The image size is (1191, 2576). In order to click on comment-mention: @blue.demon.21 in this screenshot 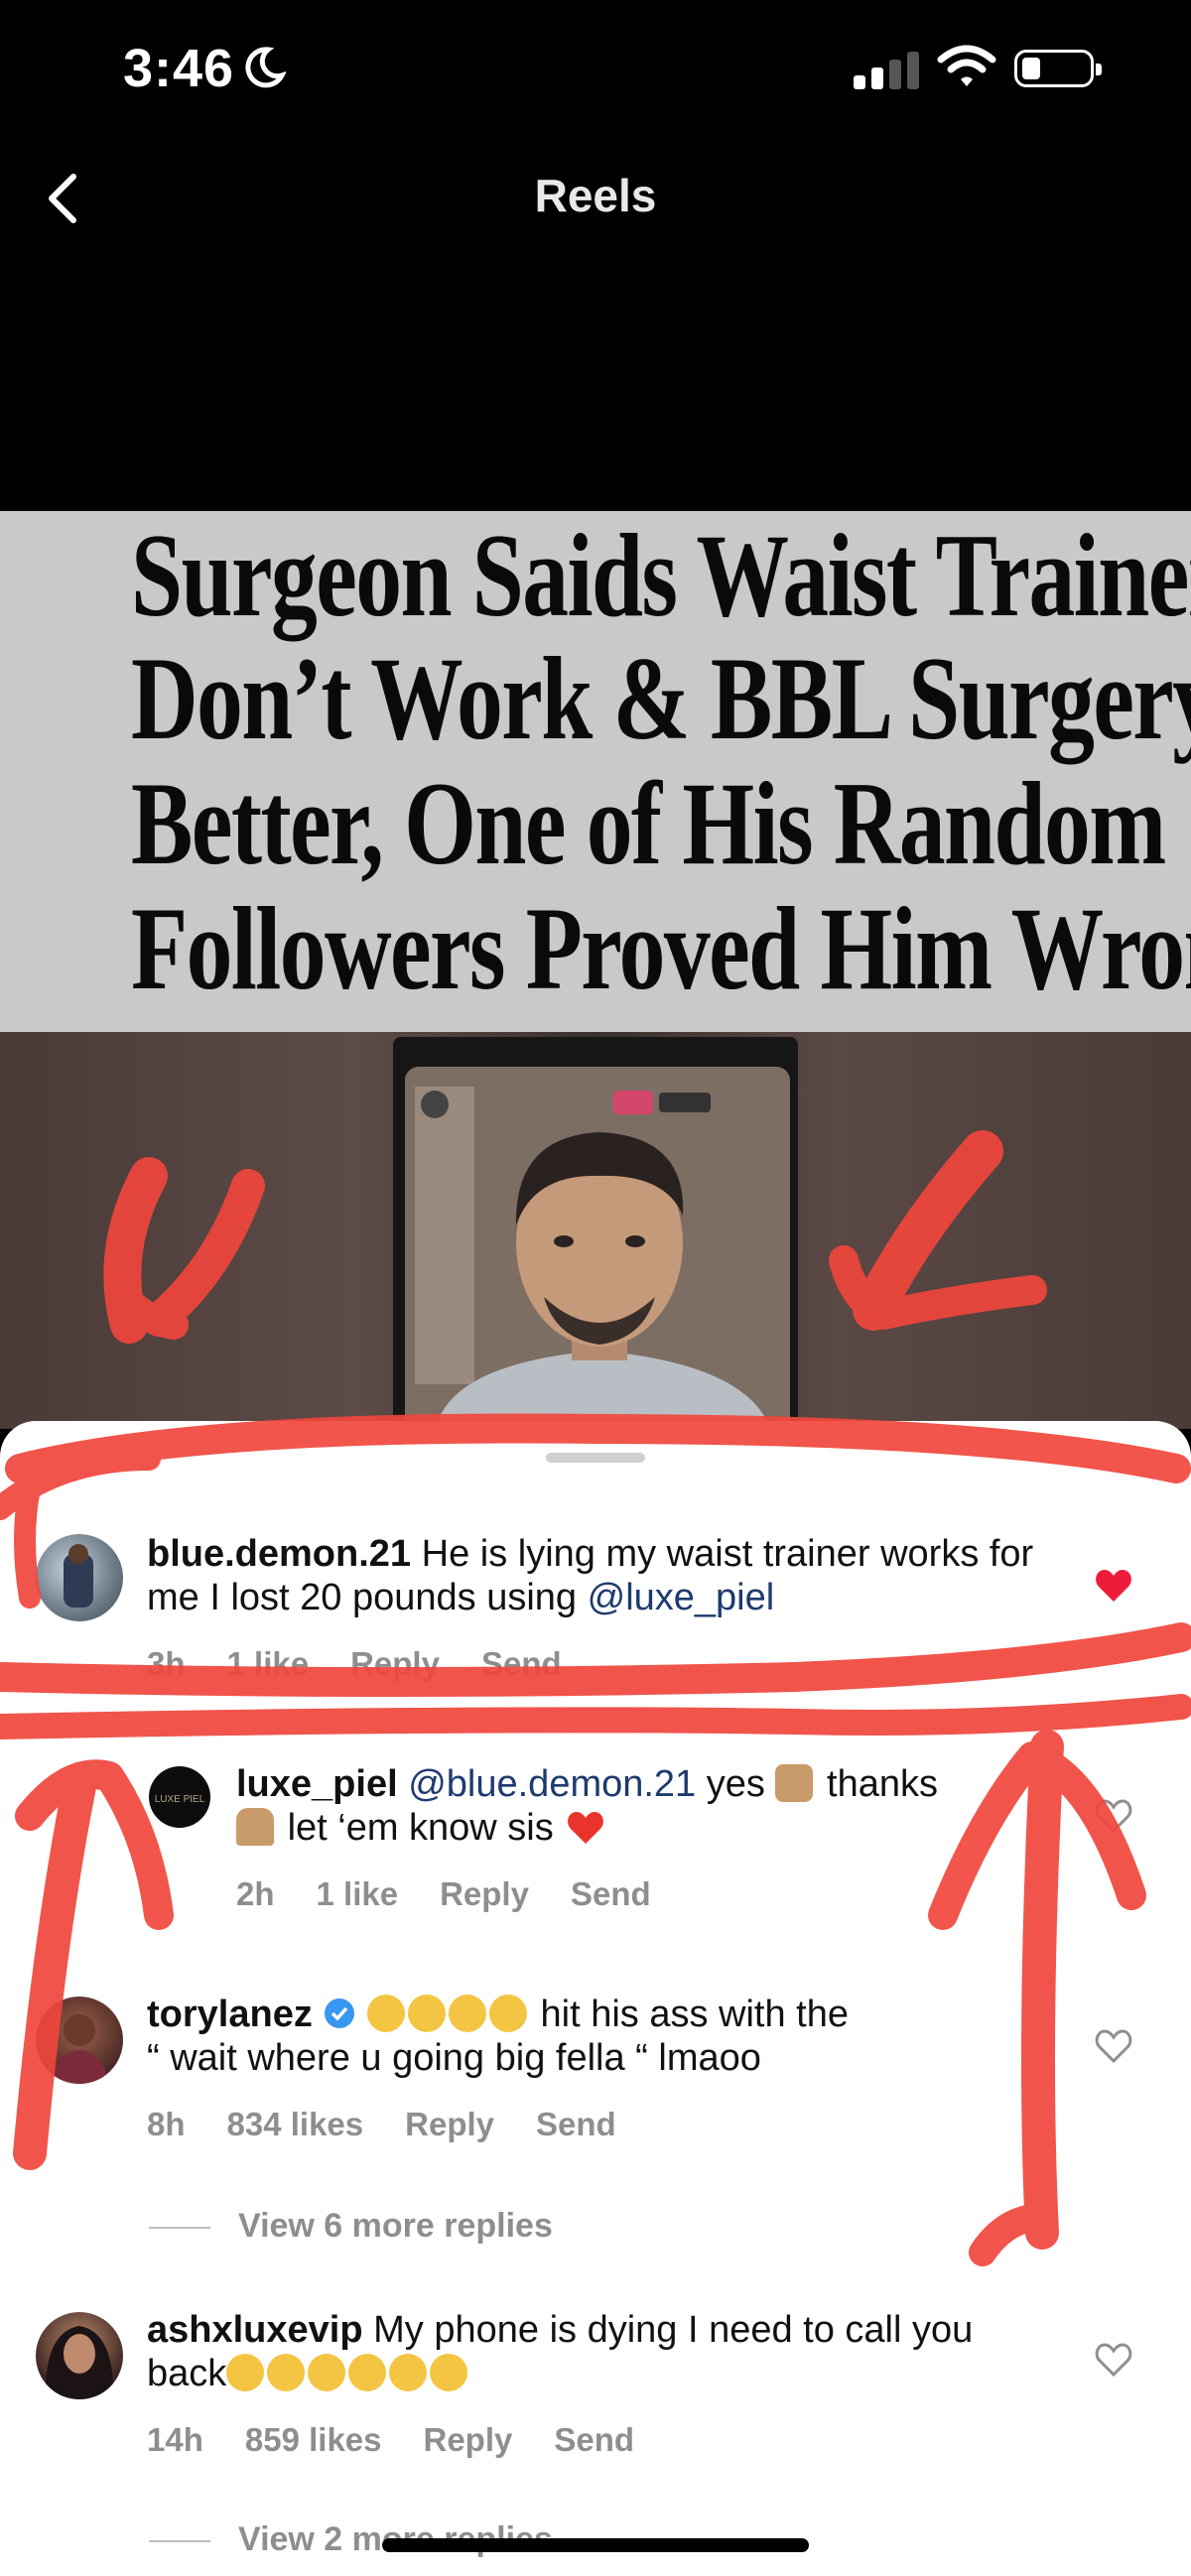, I will do `click(552, 1784)`.